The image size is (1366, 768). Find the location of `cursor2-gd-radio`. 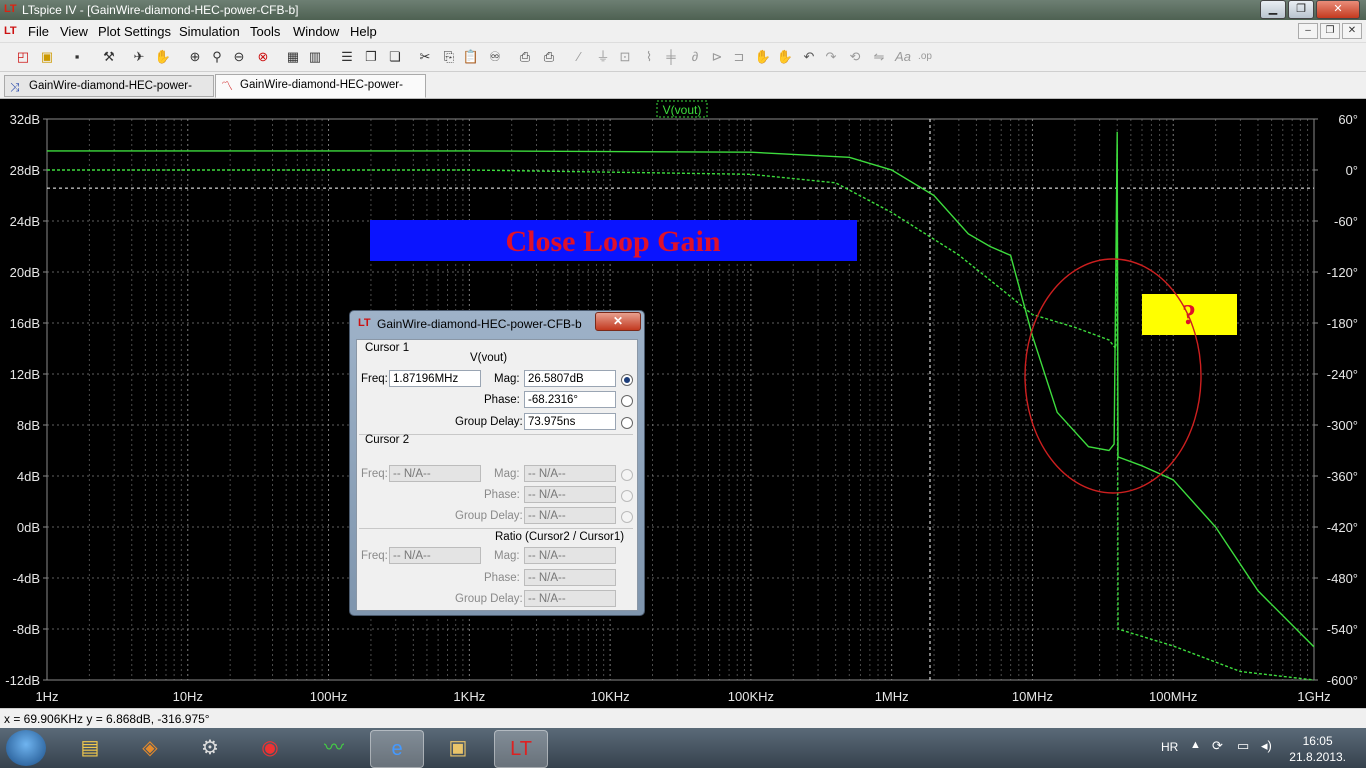

cursor2-gd-radio is located at coordinates (627, 517).